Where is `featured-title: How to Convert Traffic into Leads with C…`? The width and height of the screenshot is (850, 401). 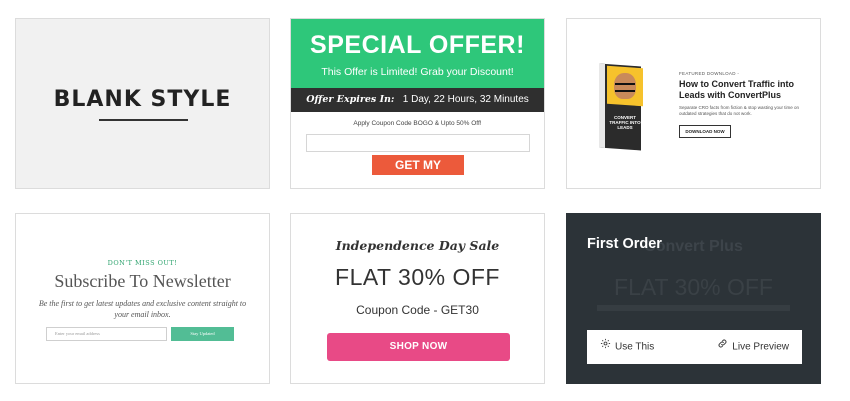
featured-title: How to Convert Traffic into Leads with C… is located at coordinates (737, 89).